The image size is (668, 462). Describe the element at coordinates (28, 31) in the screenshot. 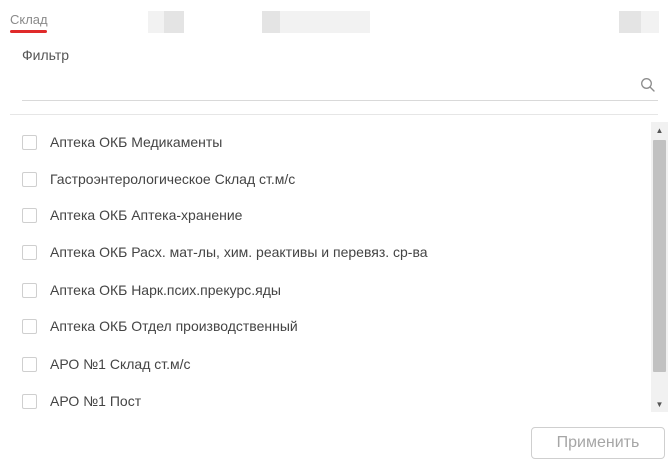

I see `active-tab-indicator` at that location.